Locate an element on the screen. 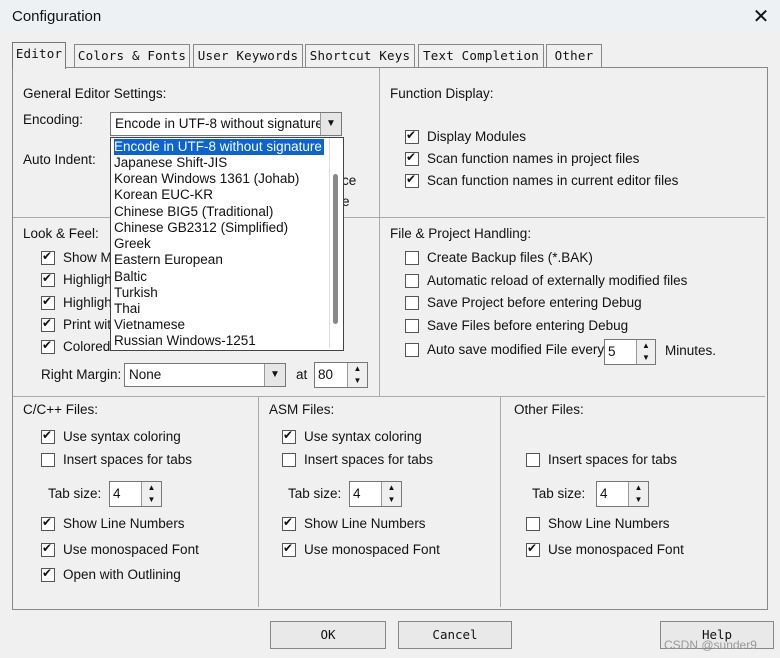 This screenshot has width=780, height=658. auto-save-label: Auto save modified File every is located at coordinates (516, 349).